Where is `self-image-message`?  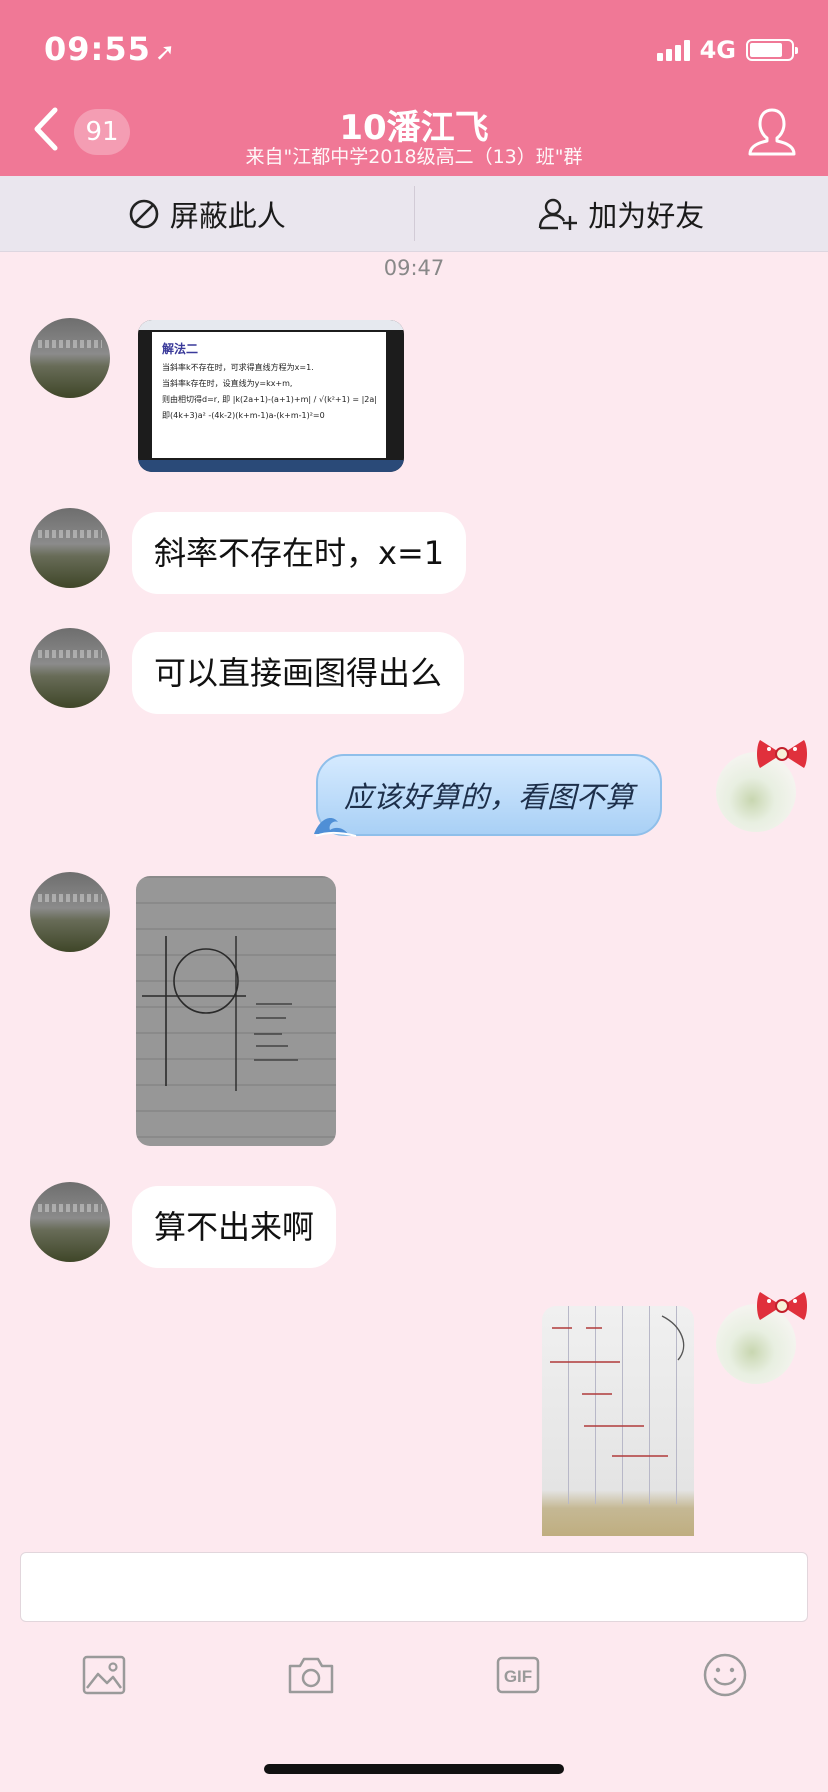 self-image-message is located at coordinates (618, 1421).